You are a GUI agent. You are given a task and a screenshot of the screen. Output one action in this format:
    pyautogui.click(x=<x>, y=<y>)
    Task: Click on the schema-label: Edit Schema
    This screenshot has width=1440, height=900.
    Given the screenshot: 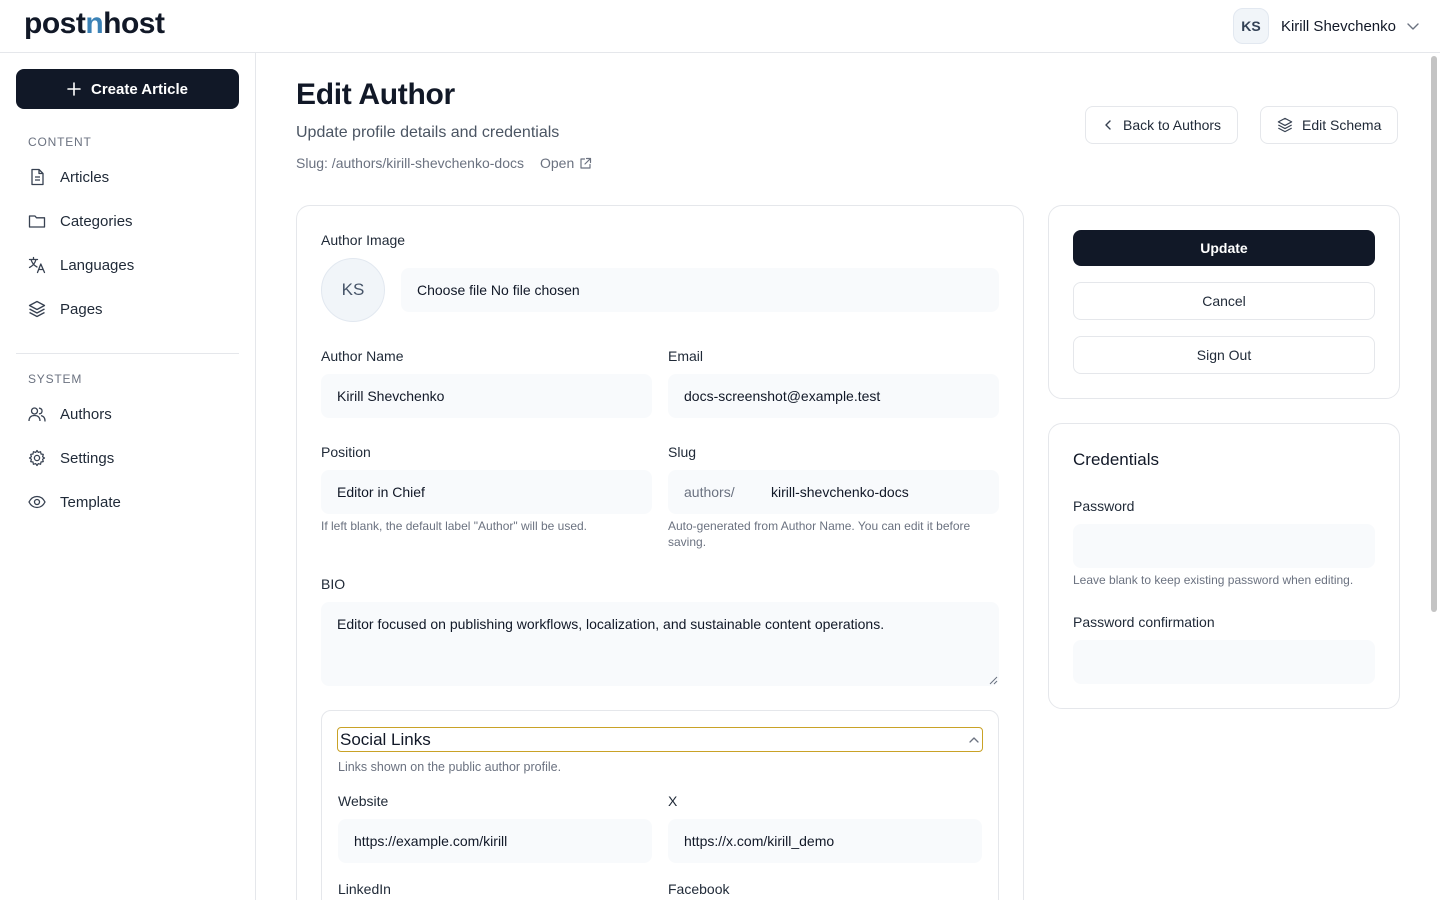 What is the action you would take?
    pyautogui.click(x=1342, y=125)
    